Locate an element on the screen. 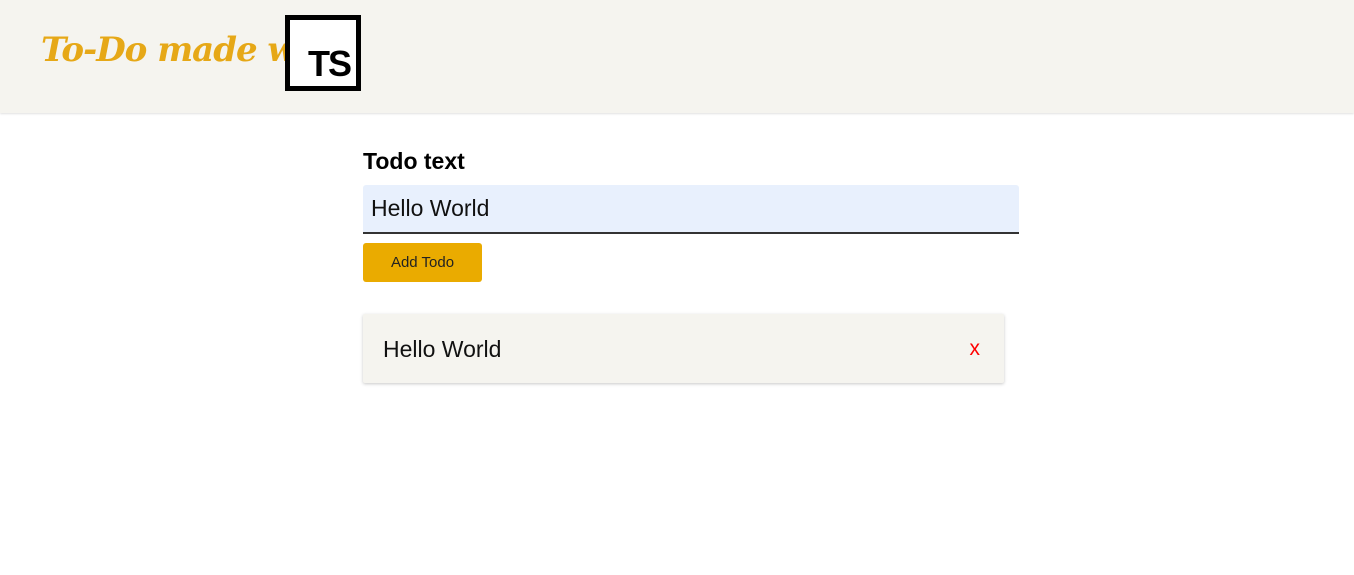 This screenshot has width=1354, height=575. todo-item-text: Hello World is located at coordinates (442, 349).